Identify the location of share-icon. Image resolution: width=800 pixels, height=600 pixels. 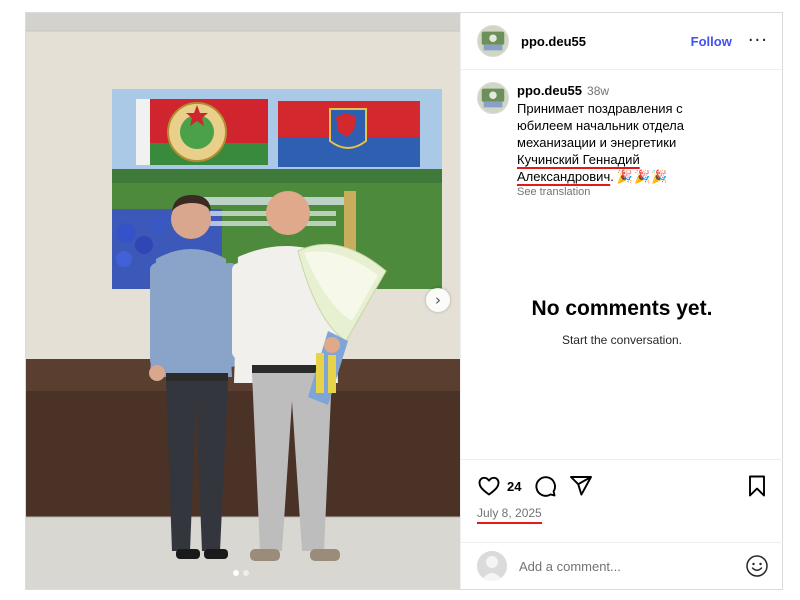
(581, 486).